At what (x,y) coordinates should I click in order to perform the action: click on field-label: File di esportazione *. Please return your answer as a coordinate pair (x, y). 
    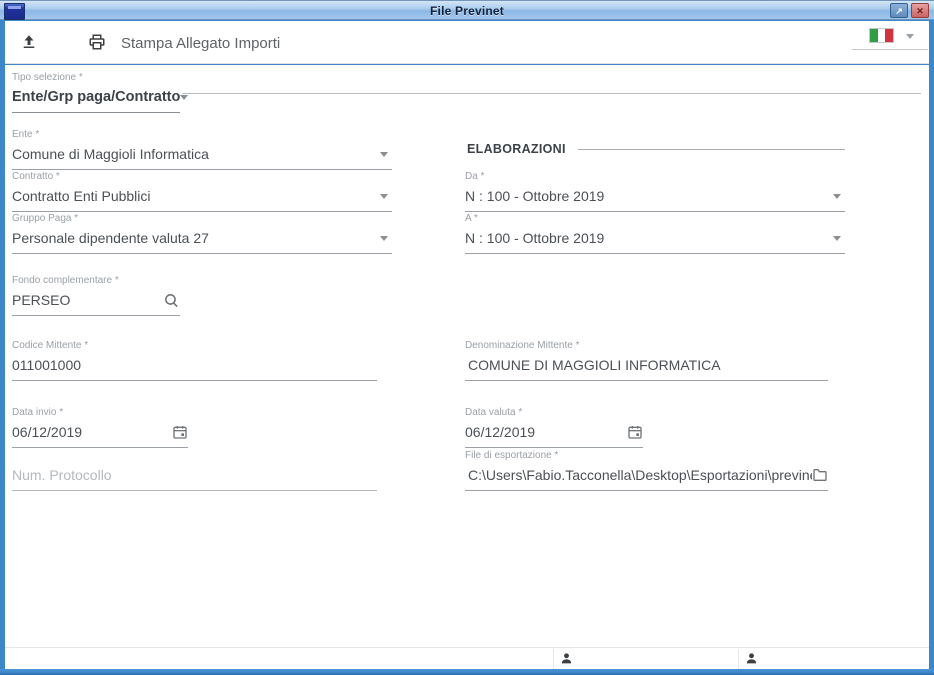
    Looking at the image, I should click on (512, 455).